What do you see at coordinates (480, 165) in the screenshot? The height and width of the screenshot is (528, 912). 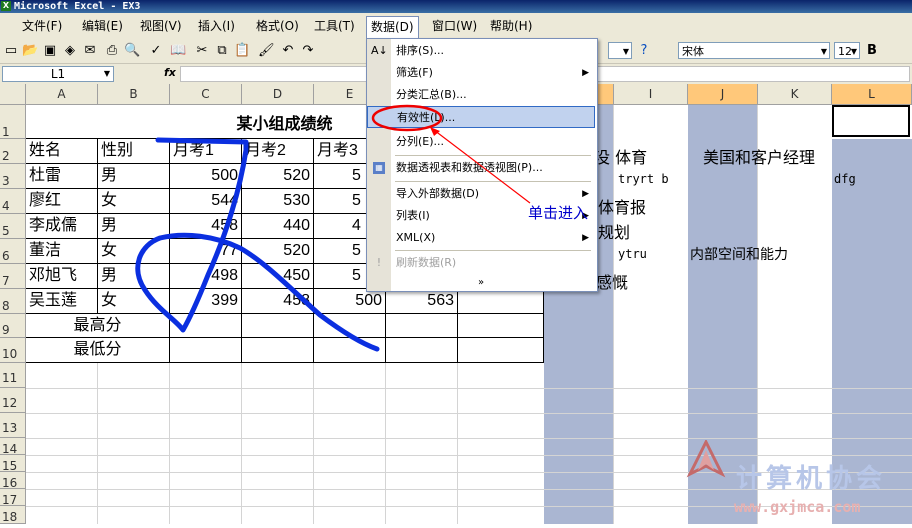 I see `annotation-arrow` at bounding box center [480, 165].